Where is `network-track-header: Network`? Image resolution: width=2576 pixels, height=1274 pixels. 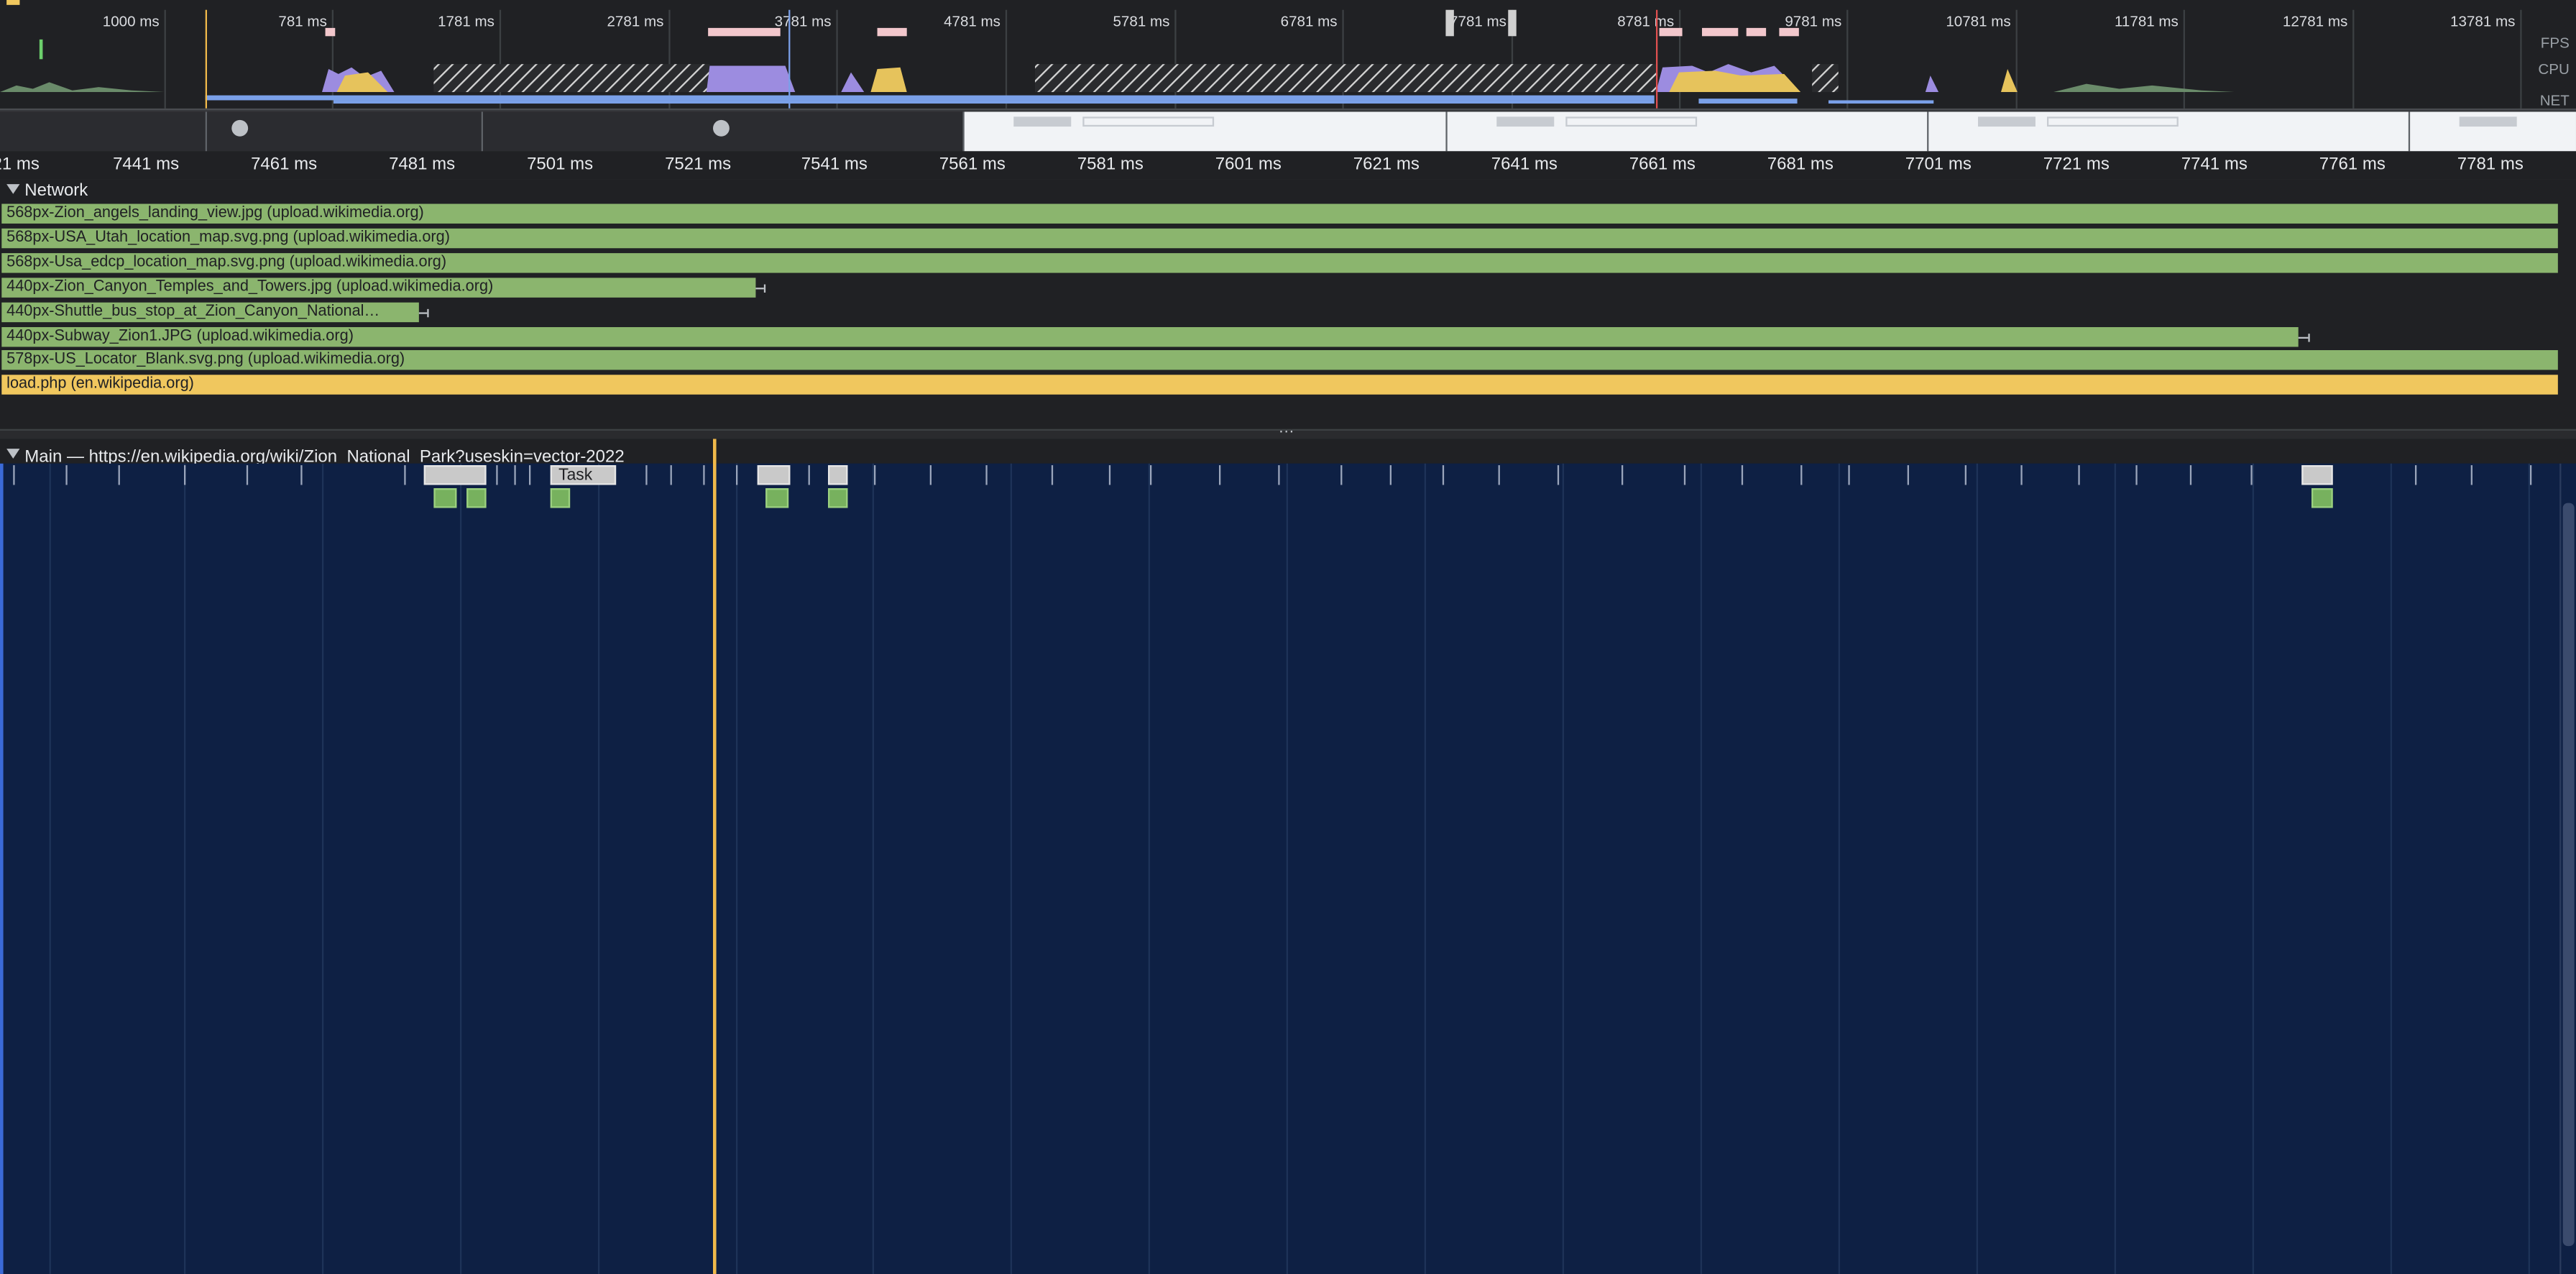
network-track-header: Network is located at coordinates (44, 192).